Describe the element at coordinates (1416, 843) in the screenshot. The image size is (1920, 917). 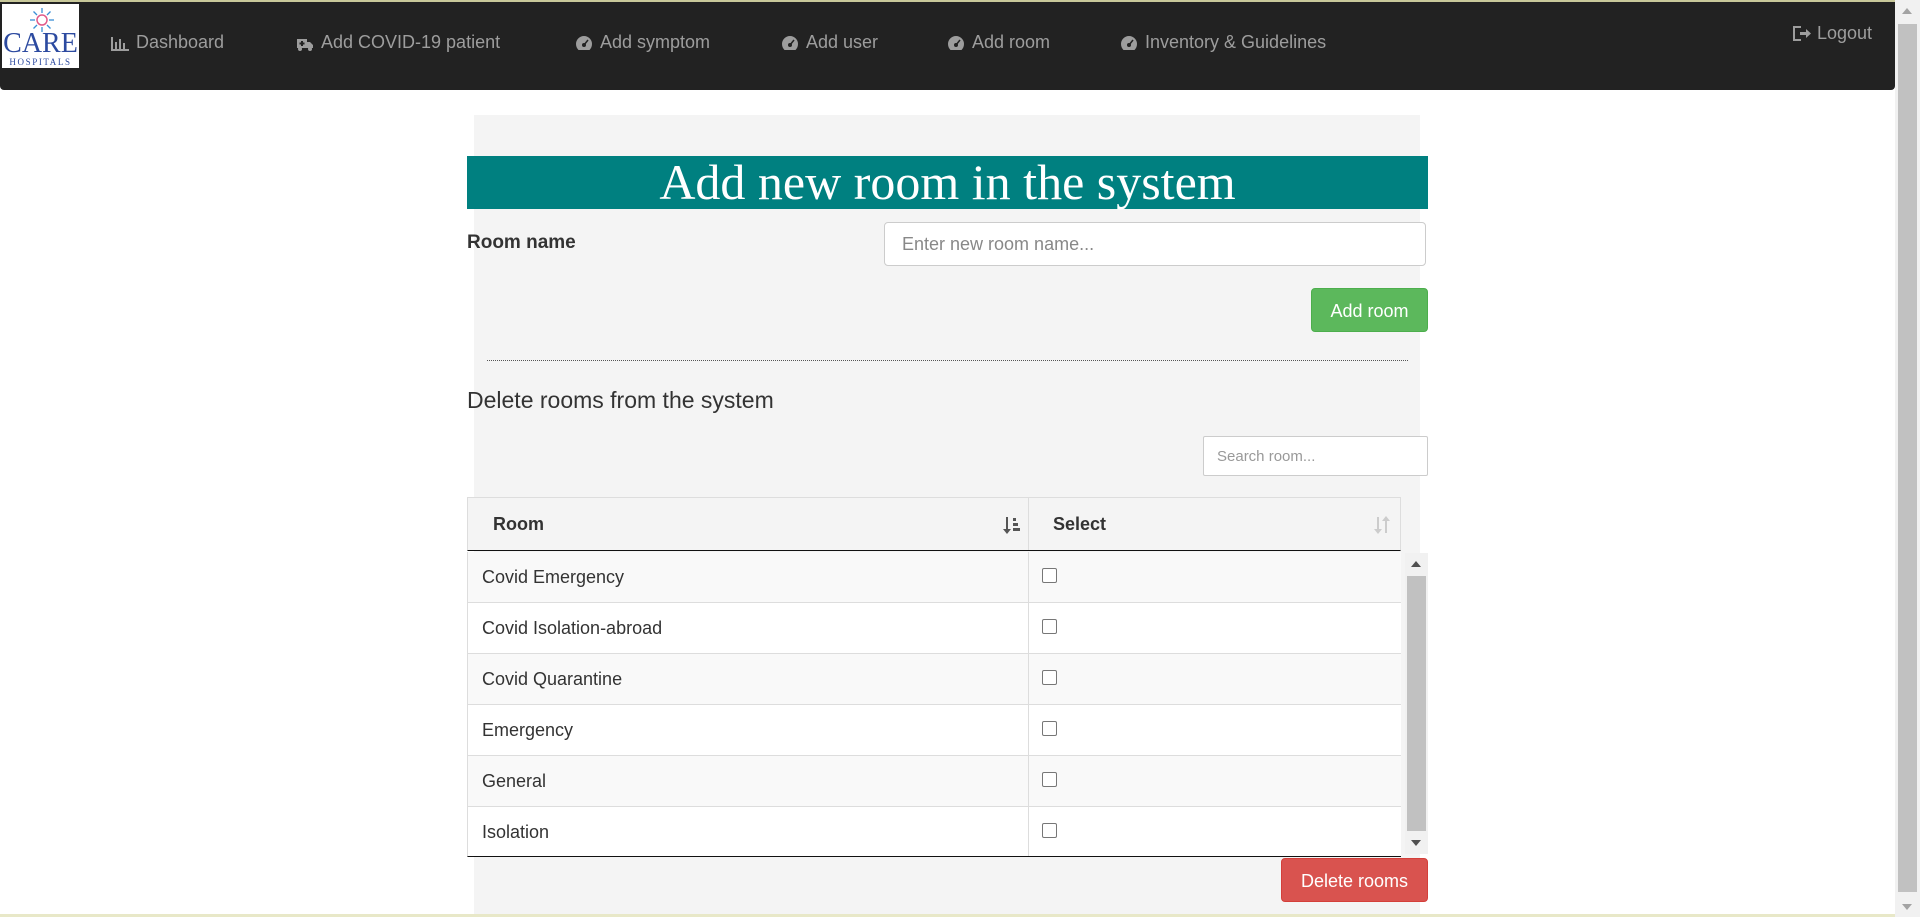
I see `scroll-down-arrow-icon` at that location.